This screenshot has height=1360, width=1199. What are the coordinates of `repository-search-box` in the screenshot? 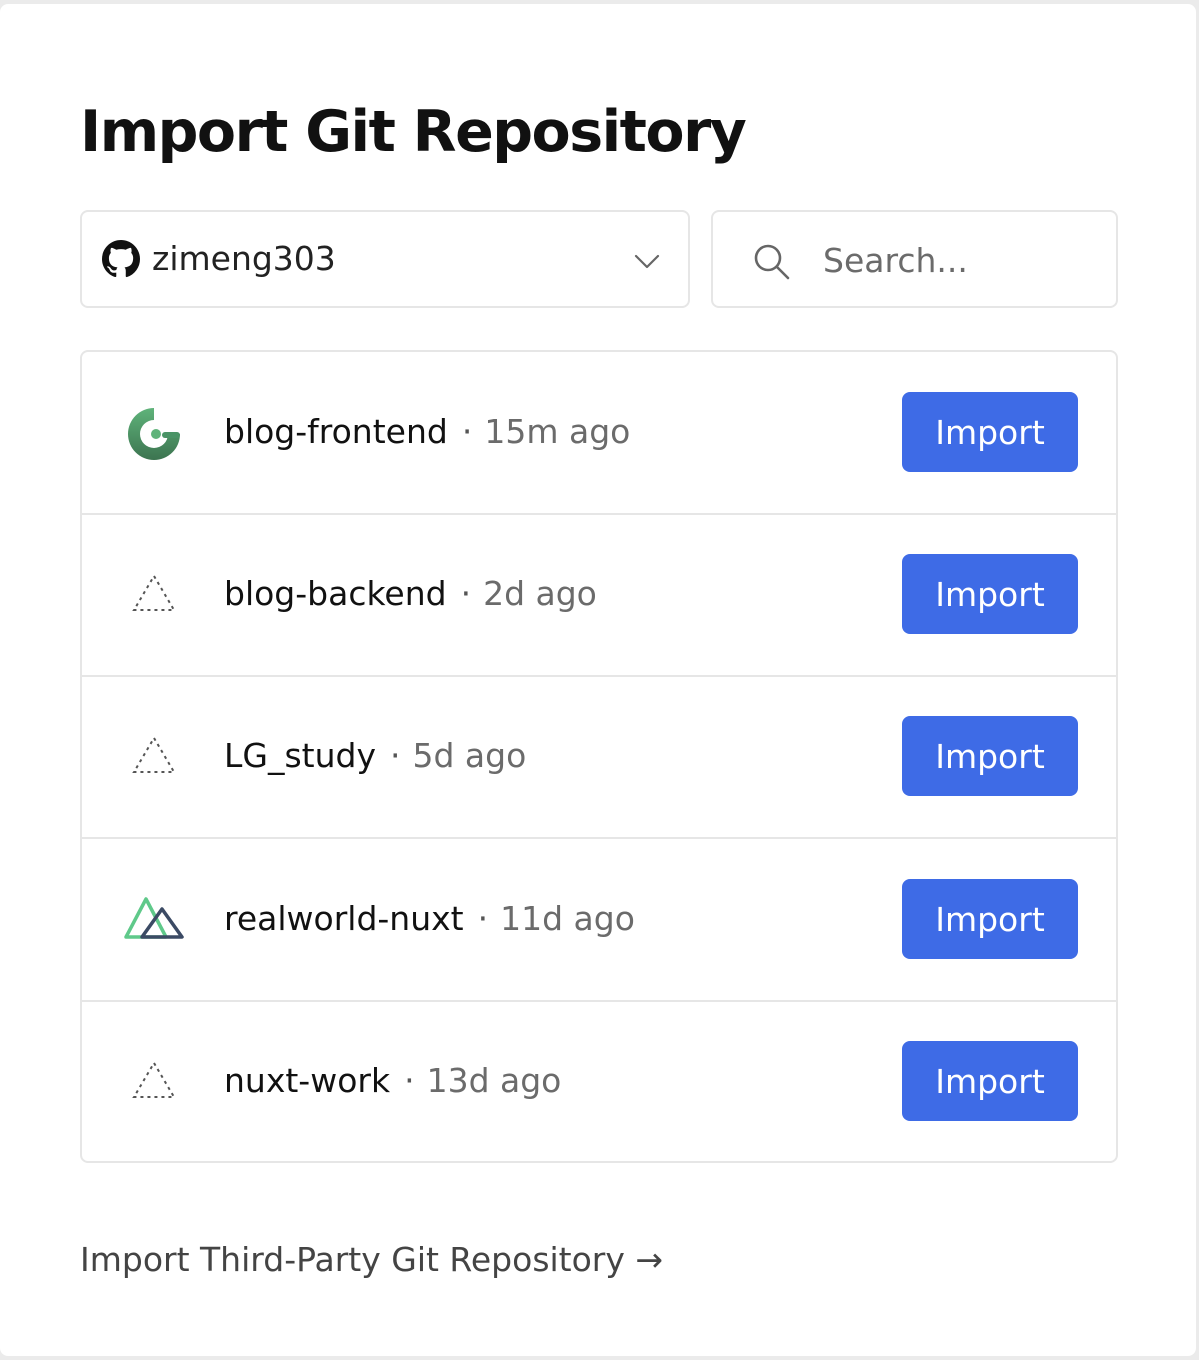 It's located at (914, 259).